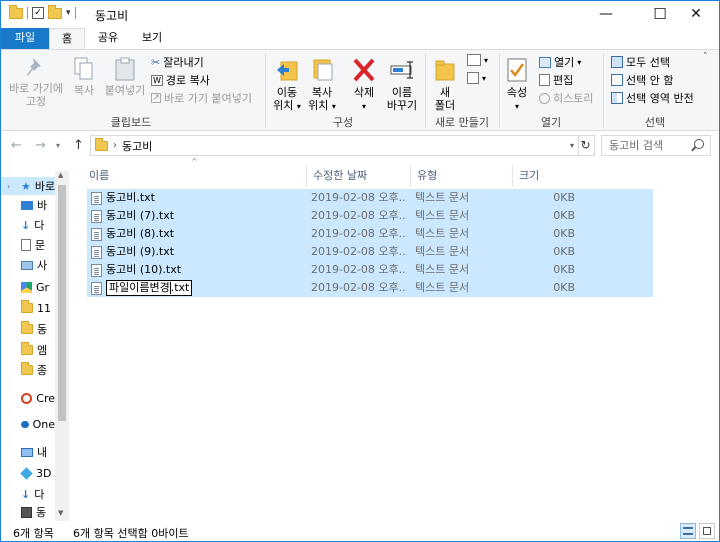 This screenshot has width=720, height=542. I want to click on address-dropdown-icon: ▾, so click(572, 145).